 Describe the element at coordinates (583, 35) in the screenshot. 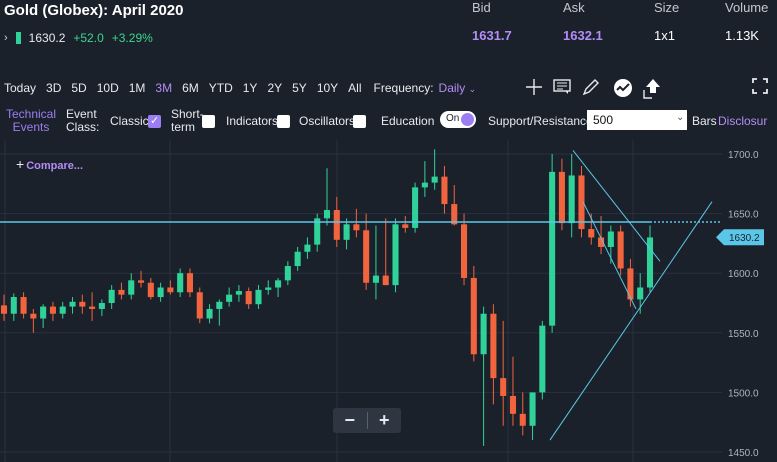

I see `ask-value: 1632.1` at that location.